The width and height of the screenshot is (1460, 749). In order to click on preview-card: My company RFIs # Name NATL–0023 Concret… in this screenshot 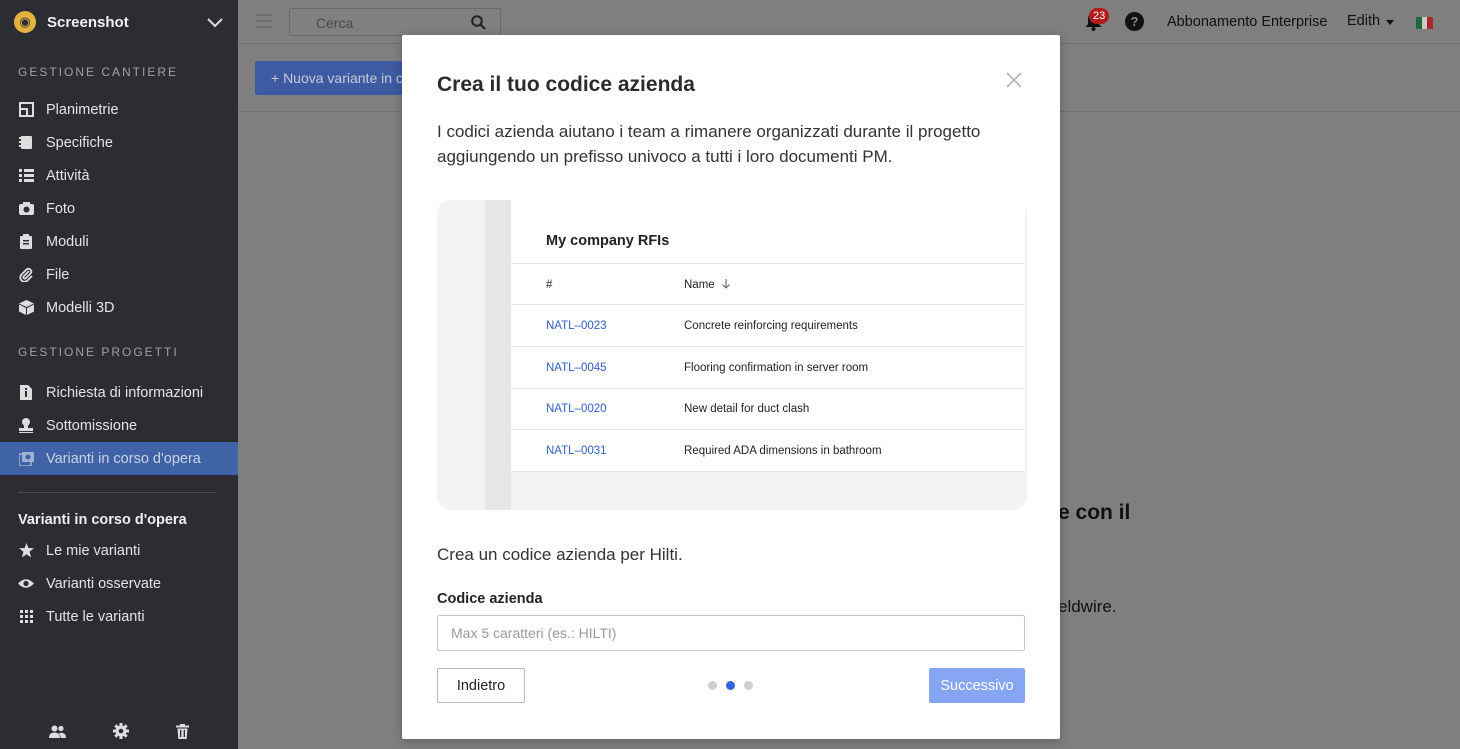, I will do `click(768, 336)`.